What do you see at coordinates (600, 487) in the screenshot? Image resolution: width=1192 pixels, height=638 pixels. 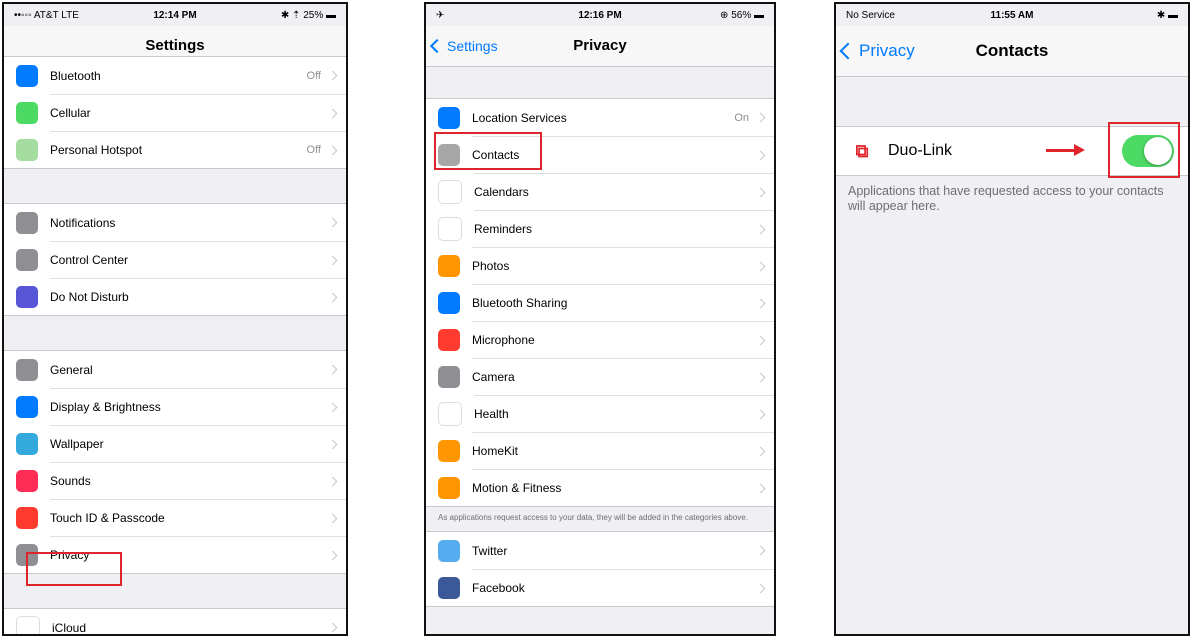 I see `list-item: Motion & Fitness` at bounding box center [600, 487].